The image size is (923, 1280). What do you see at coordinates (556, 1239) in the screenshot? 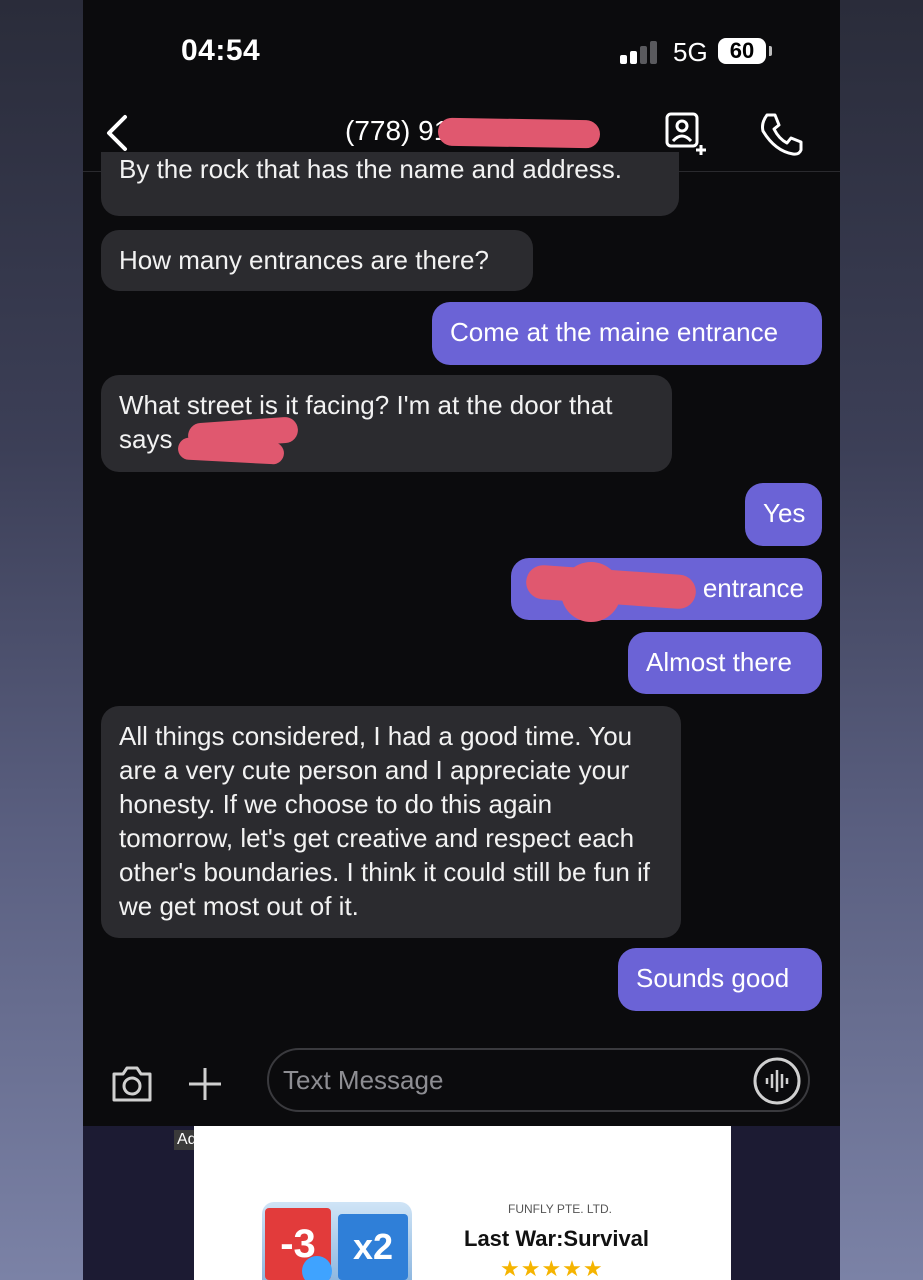
I see `ad-title: Last War:Survival` at bounding box center [556, 1239].